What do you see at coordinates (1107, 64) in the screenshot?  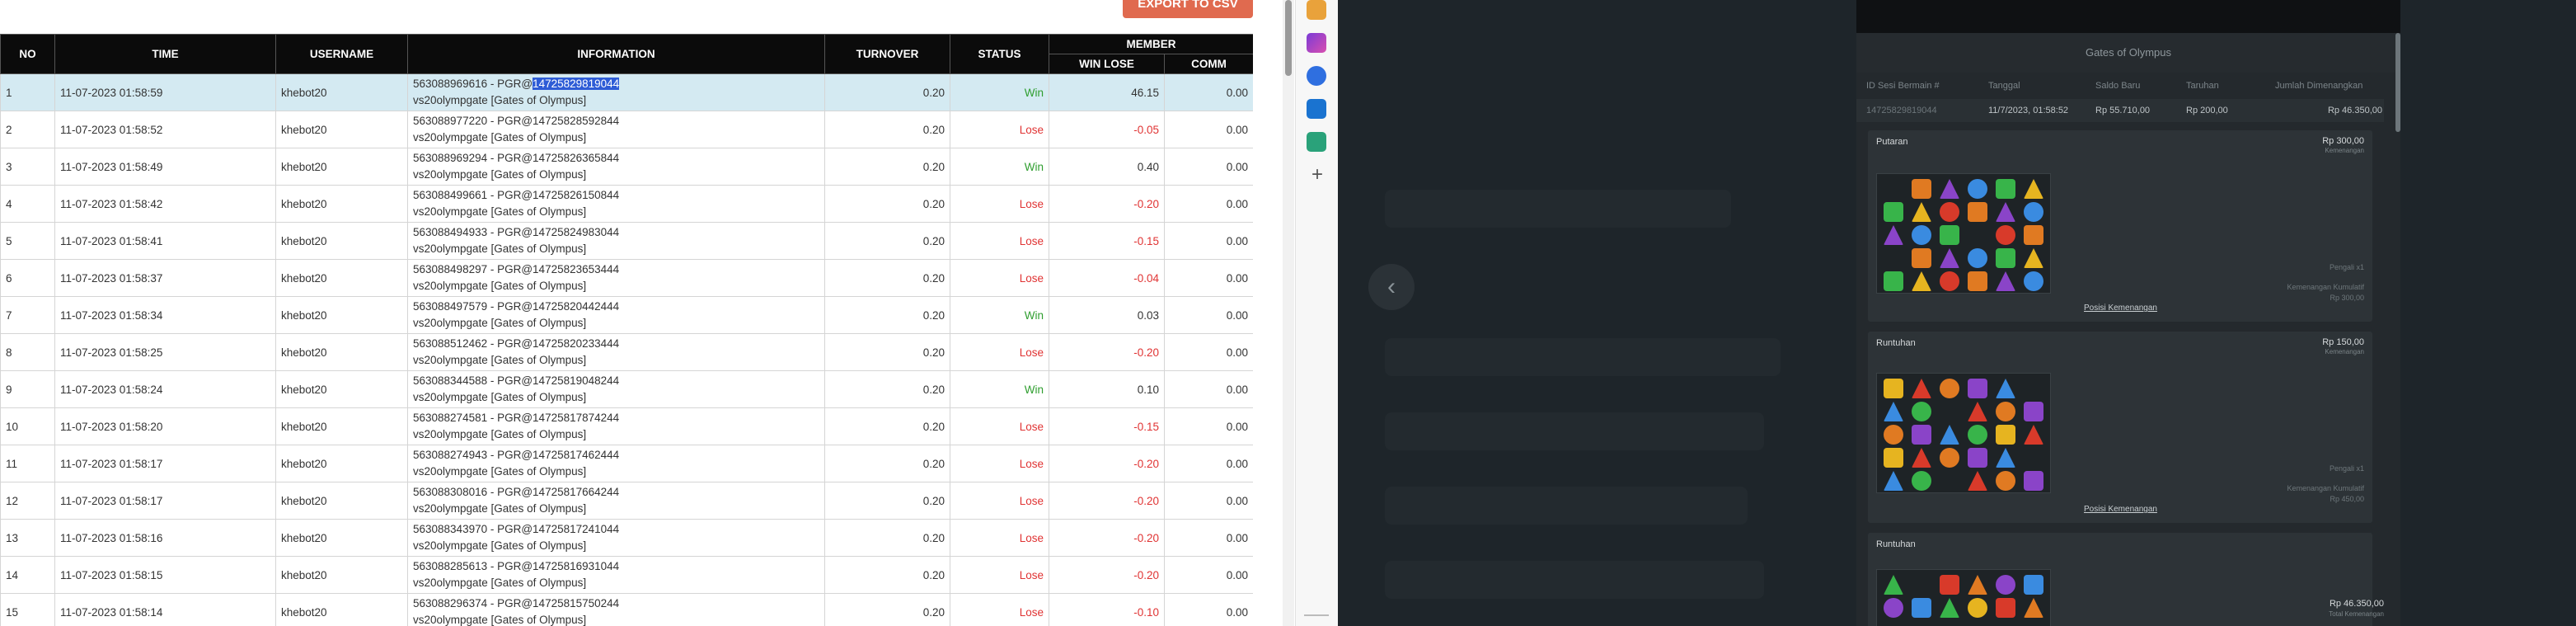 I see `col-win-lose: WIN LOSE` at bounding box center [1107, 64].